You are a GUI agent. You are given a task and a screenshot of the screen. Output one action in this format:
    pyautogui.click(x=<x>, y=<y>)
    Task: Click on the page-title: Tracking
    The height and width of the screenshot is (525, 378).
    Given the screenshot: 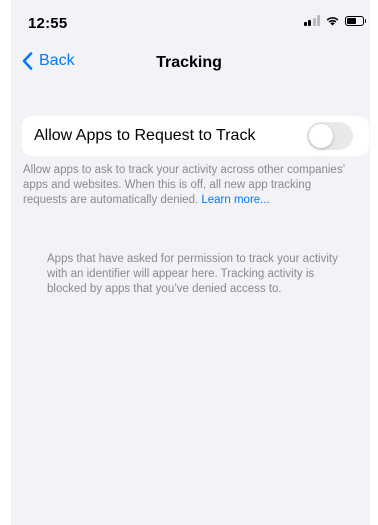 What is the action you would take?
    pyautogui.click(x=189, y=62)
    